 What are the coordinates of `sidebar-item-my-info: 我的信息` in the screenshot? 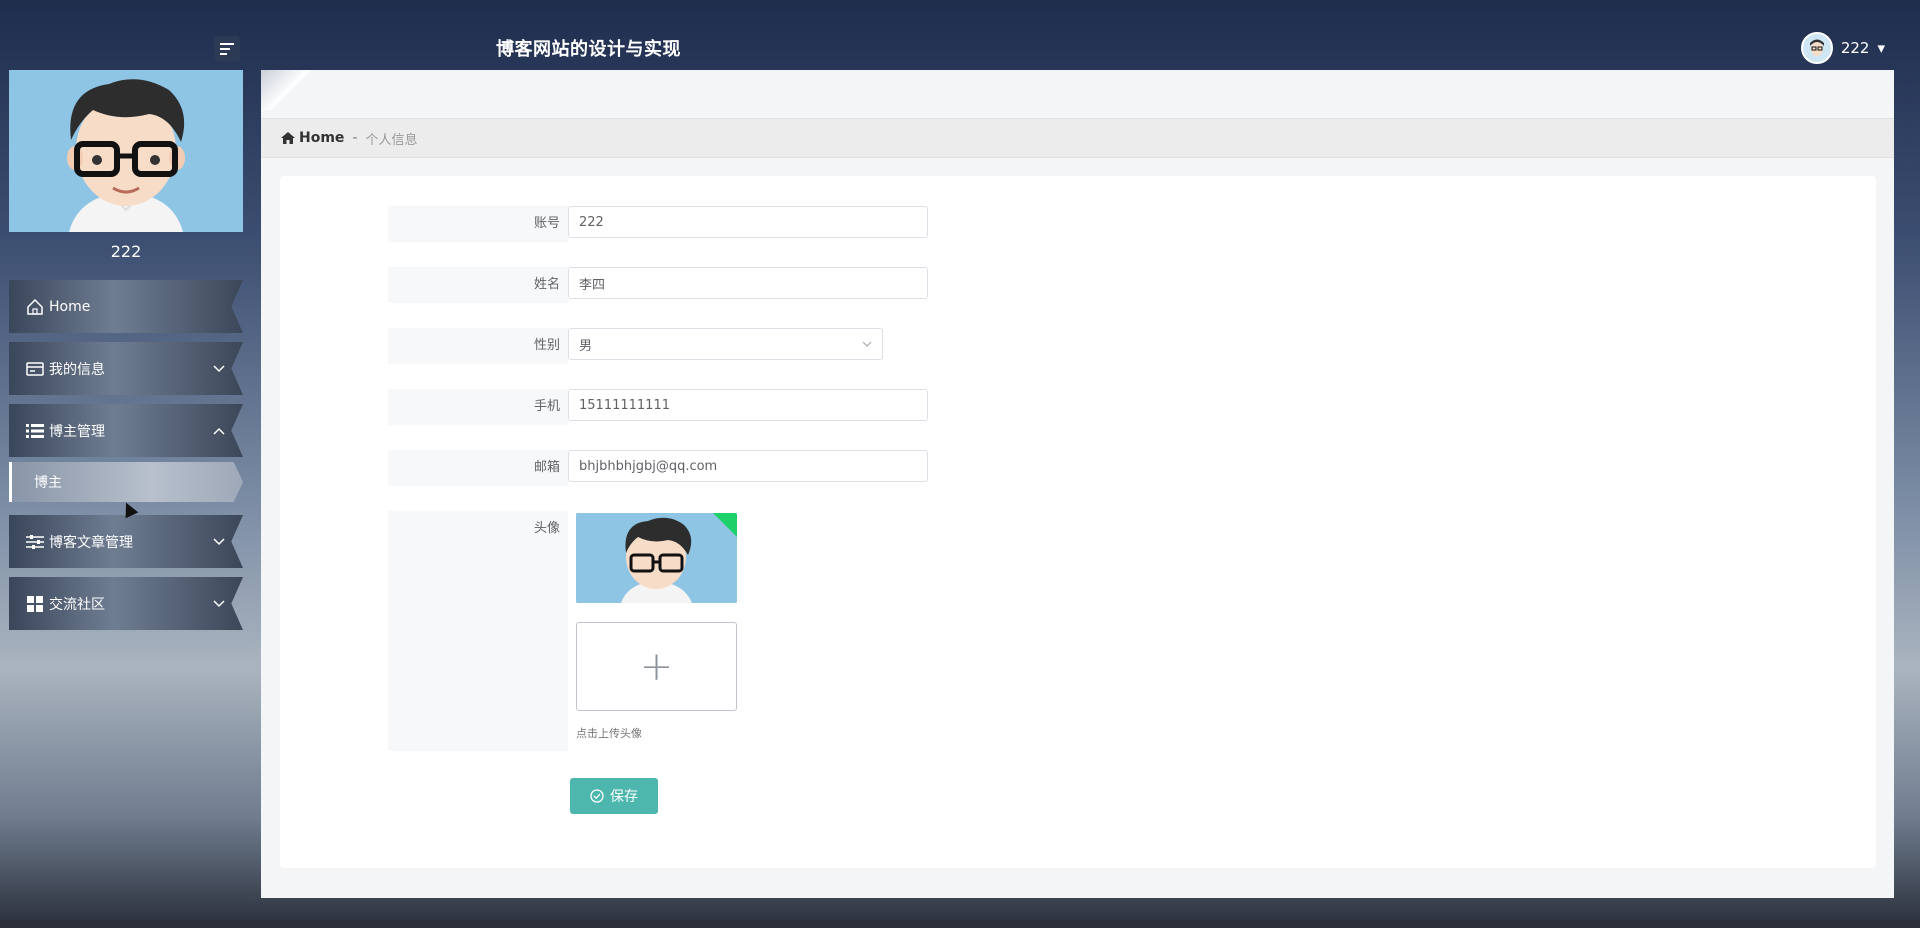 It's located at (126, 368).